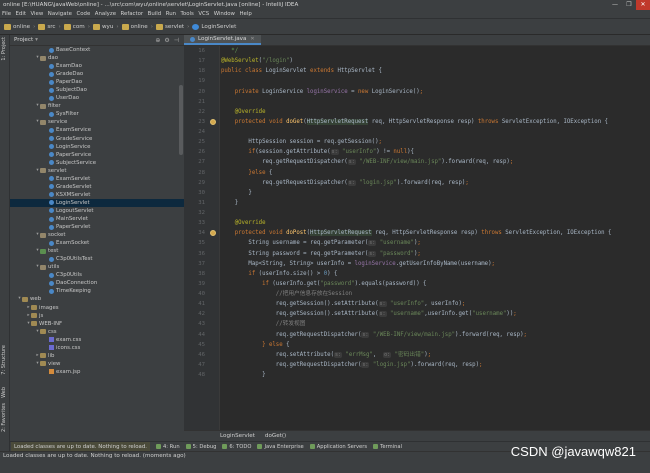 The image size is (650, 473). I want to click on favorites-tool-tab: 2: Favorites, so click(5, 417).